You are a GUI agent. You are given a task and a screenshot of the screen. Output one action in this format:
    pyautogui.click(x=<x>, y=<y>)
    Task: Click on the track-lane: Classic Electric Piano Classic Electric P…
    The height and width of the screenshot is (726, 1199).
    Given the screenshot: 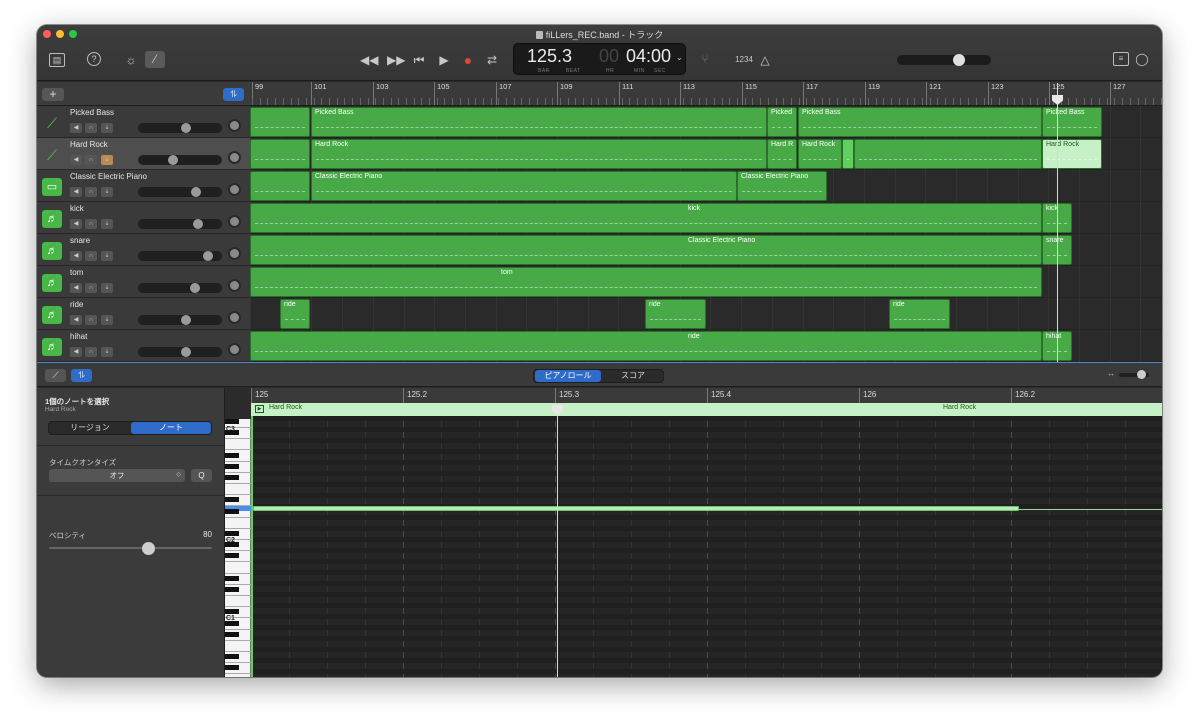 What is the action you would take?
    pyautogui.click(x=706, y=186)
    